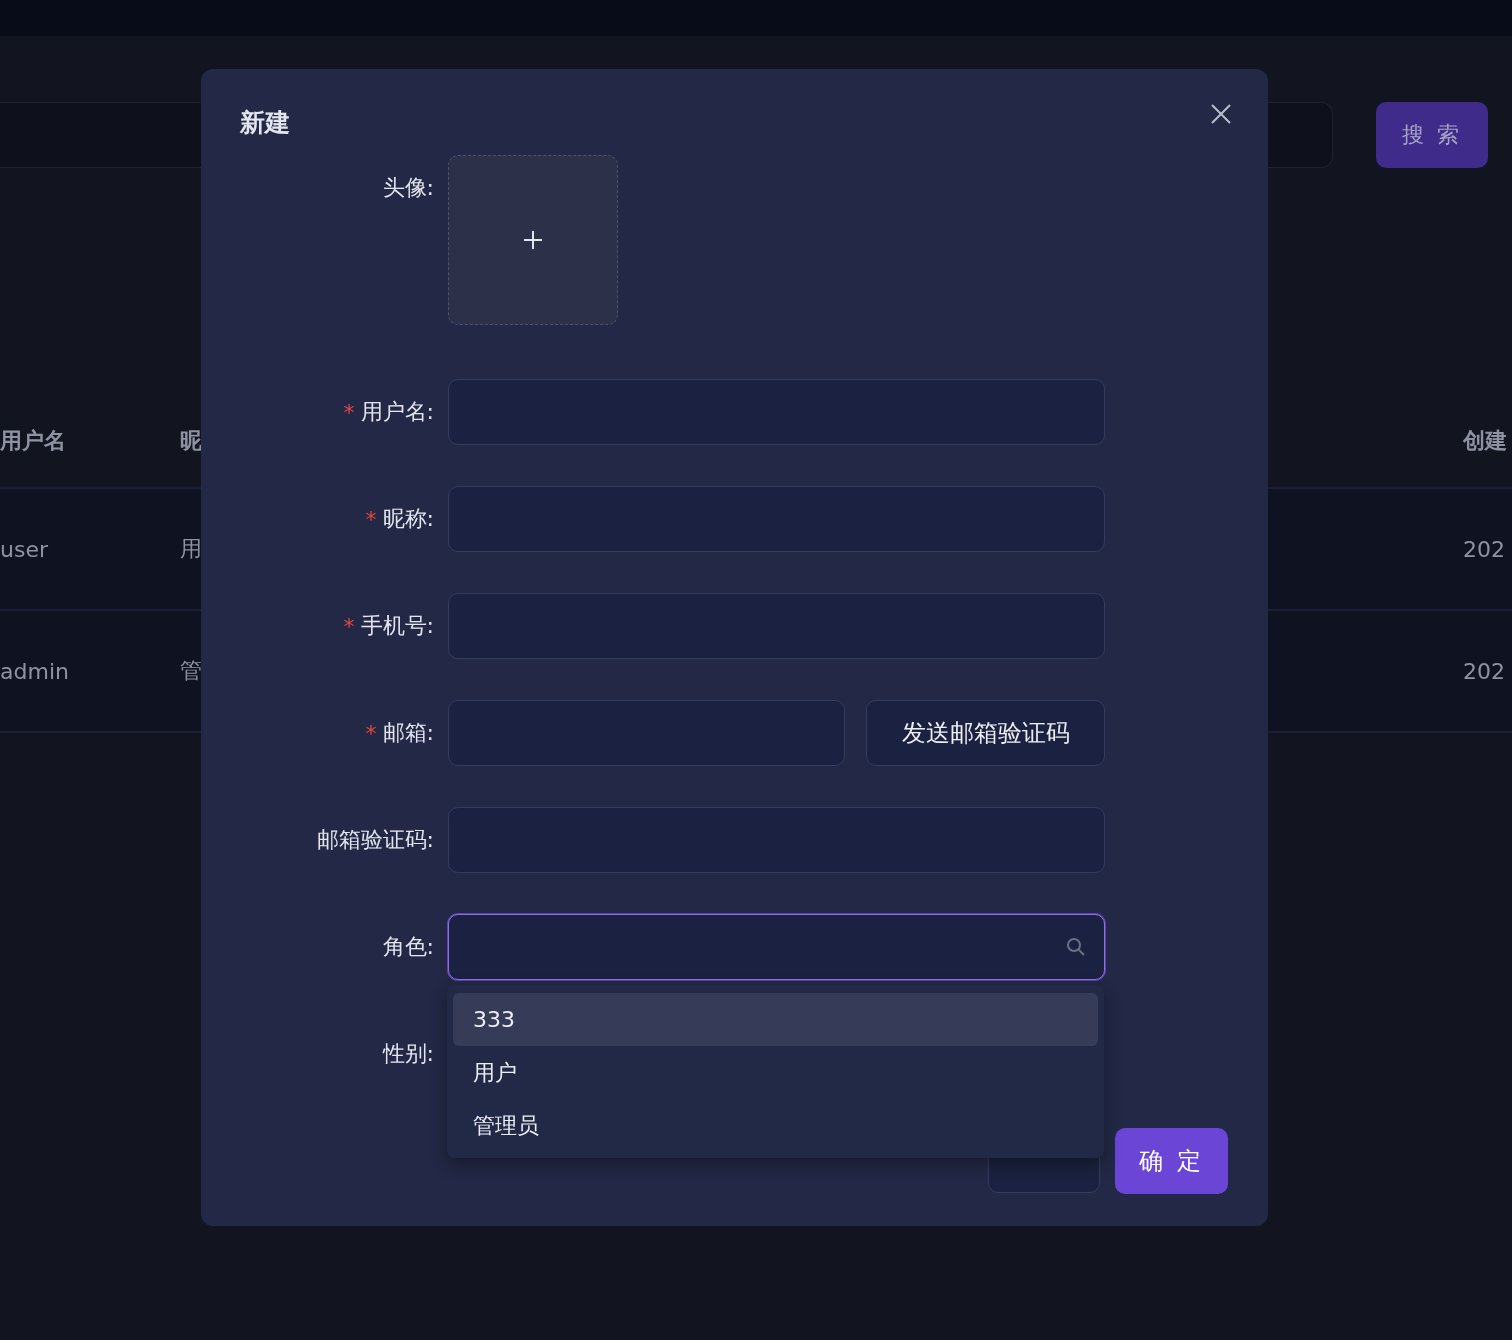 The height and width of the screenshot is (1340, 1512). What do you see at coordinates (397, 626) in the screenshot?
I see `field-label: 手机号:` at bounding box center [397, 626].